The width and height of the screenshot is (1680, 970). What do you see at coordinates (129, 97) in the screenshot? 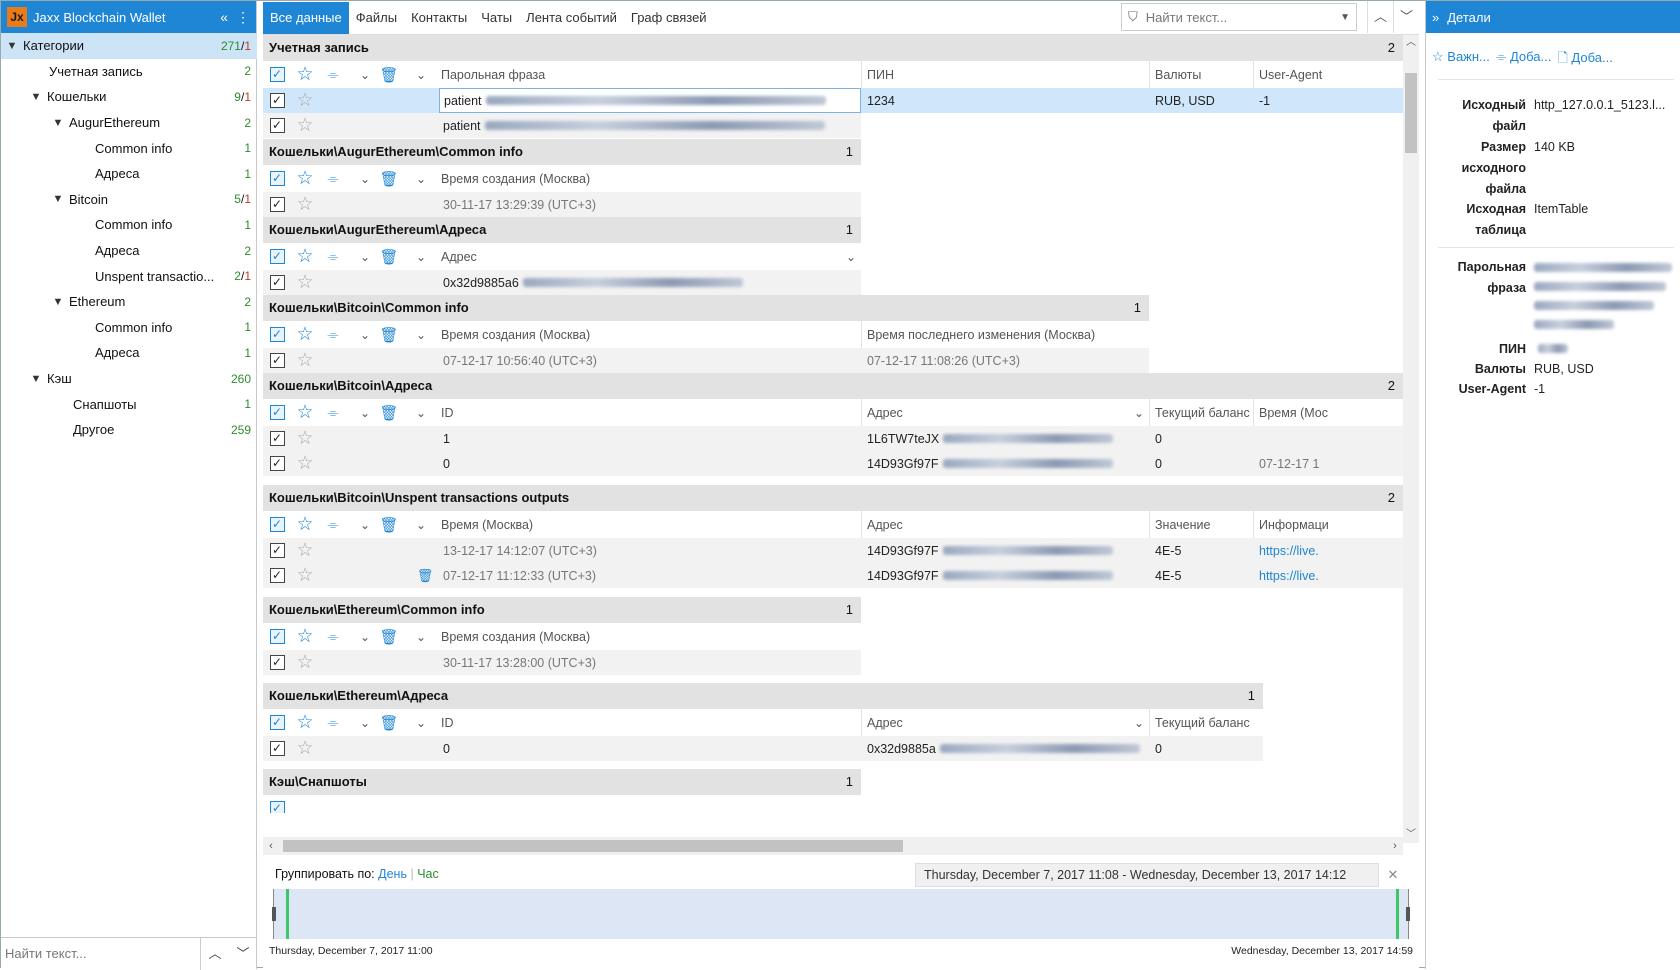
I see `tree-item-wallets: ▼ Кошельки 9/1` at bounding box center [129, 97].